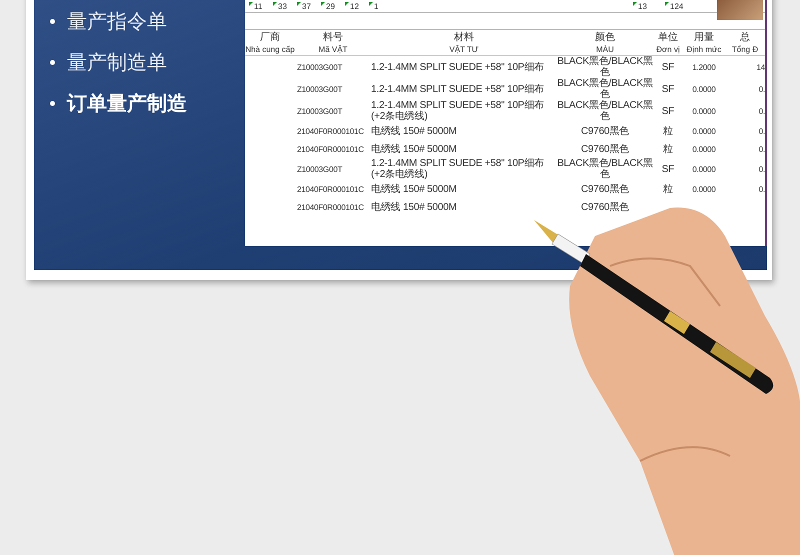  Describe the element at coordinates (309, 6) in the screenshot. I see `count-cell: 37` at that location.